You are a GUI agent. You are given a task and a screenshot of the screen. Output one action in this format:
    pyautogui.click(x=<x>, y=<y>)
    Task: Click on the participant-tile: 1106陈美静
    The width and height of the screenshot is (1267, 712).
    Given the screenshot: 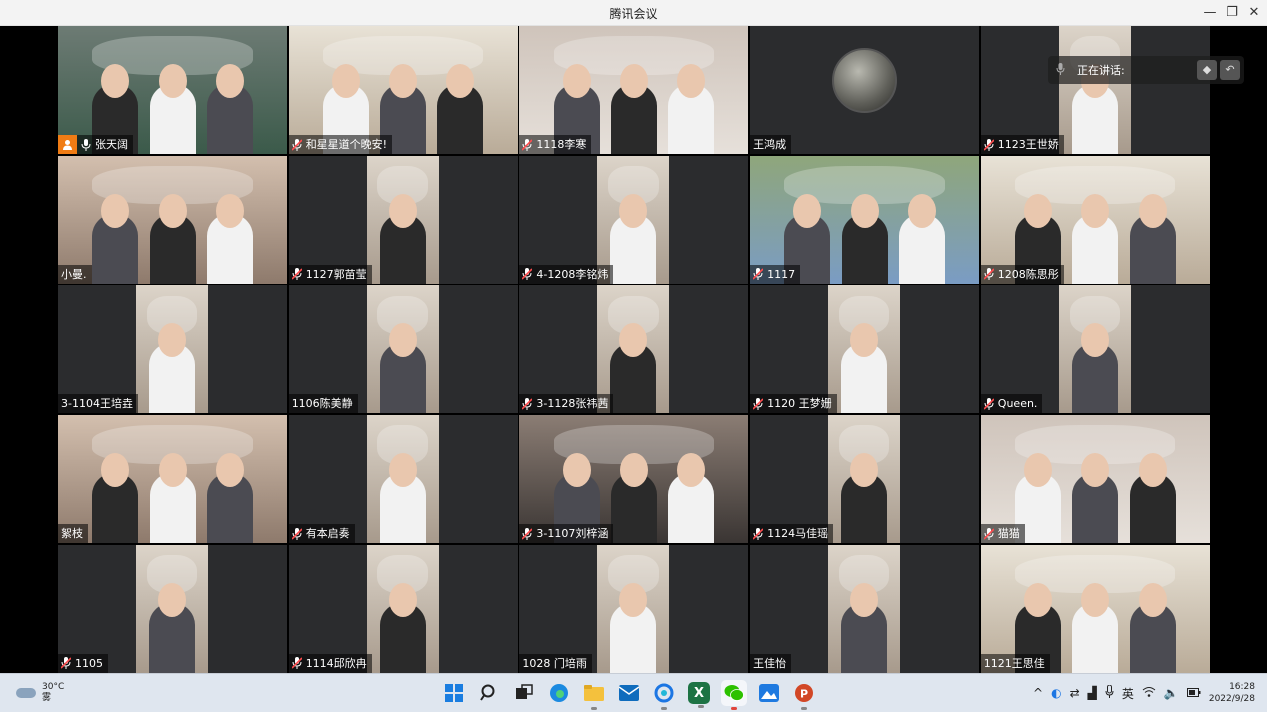 What is the action you would take?
    pyautogui.click(x=403, y=349)
    